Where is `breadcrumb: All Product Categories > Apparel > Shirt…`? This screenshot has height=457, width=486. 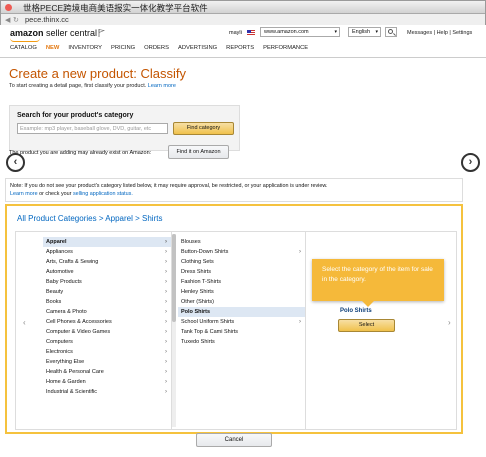
breadcrumb: All Product Categories > Apparel > Shirt… is located at coordinates (89, 218).